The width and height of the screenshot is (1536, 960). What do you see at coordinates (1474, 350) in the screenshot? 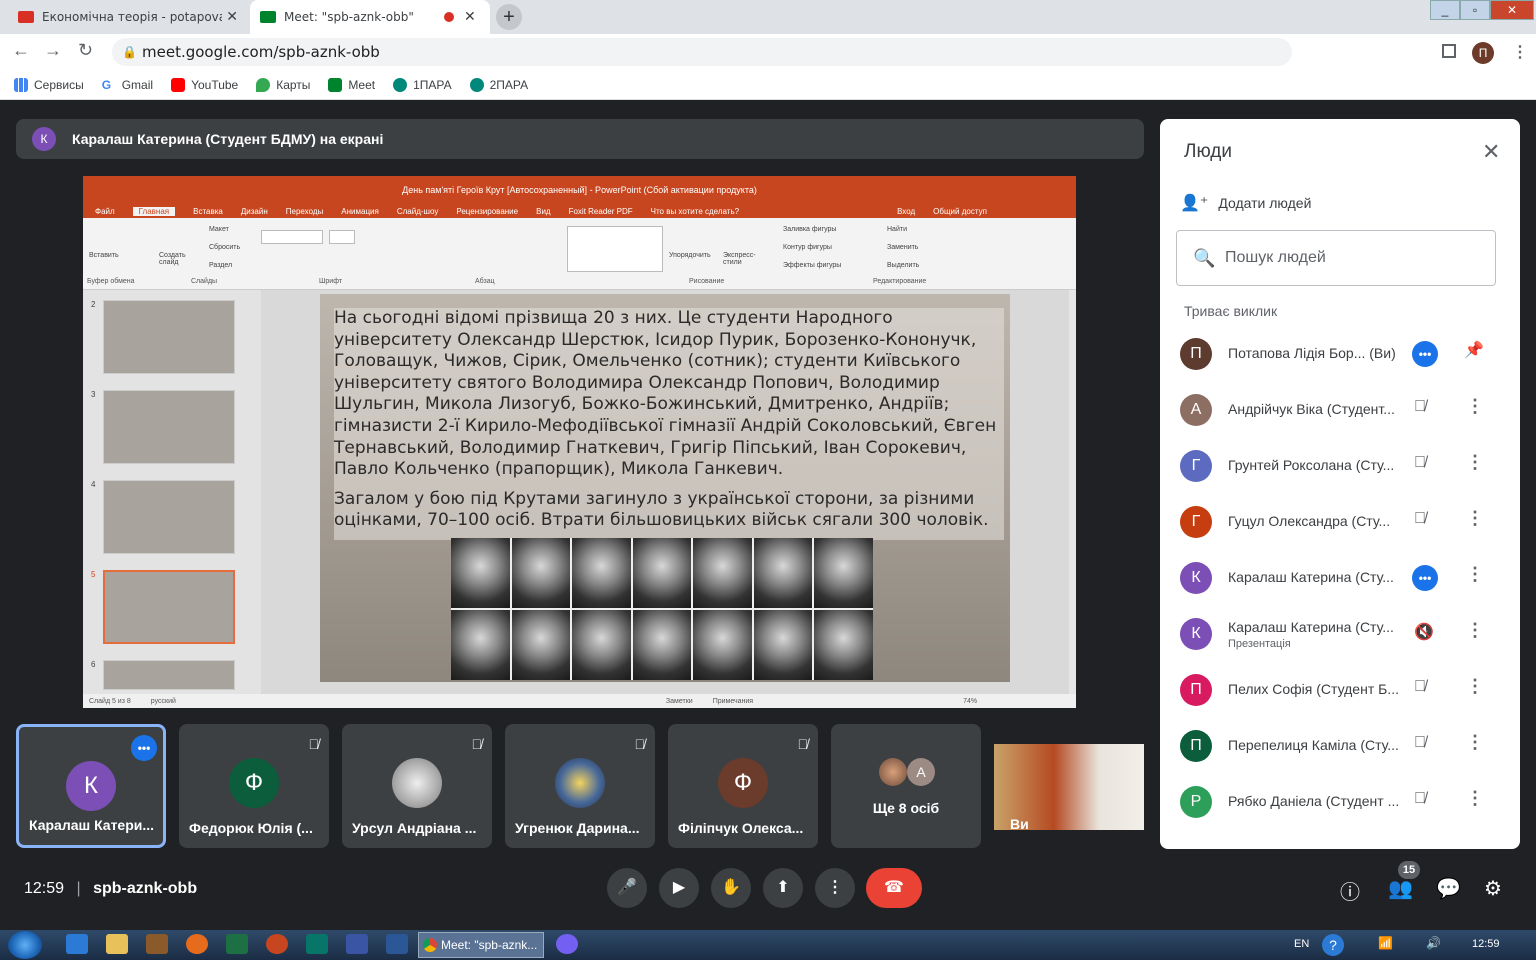
I see `pin-icon: 📌` at bounding box center [1474, 350].